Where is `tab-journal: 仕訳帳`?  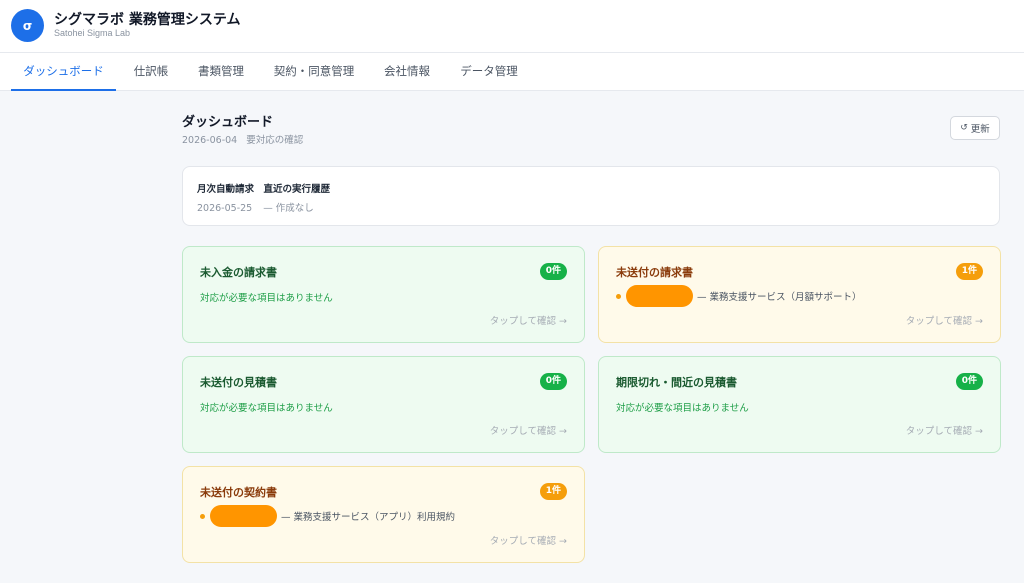
tab-journal: 仕訳帳 is located at coordinates (151, 72).